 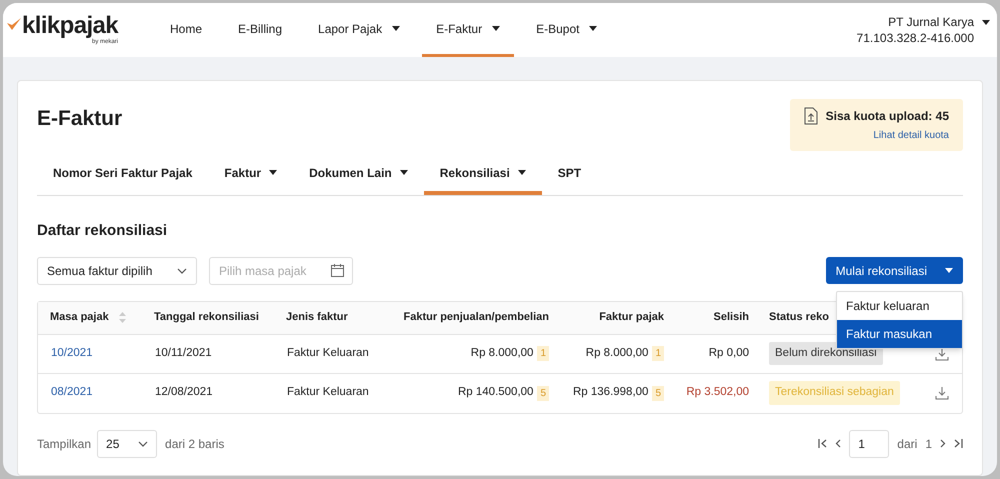 What do you see at coordinates (317, 318) in the screenshot?
I see `column-header: Jenis faktur` at bounding box center [317, 318].